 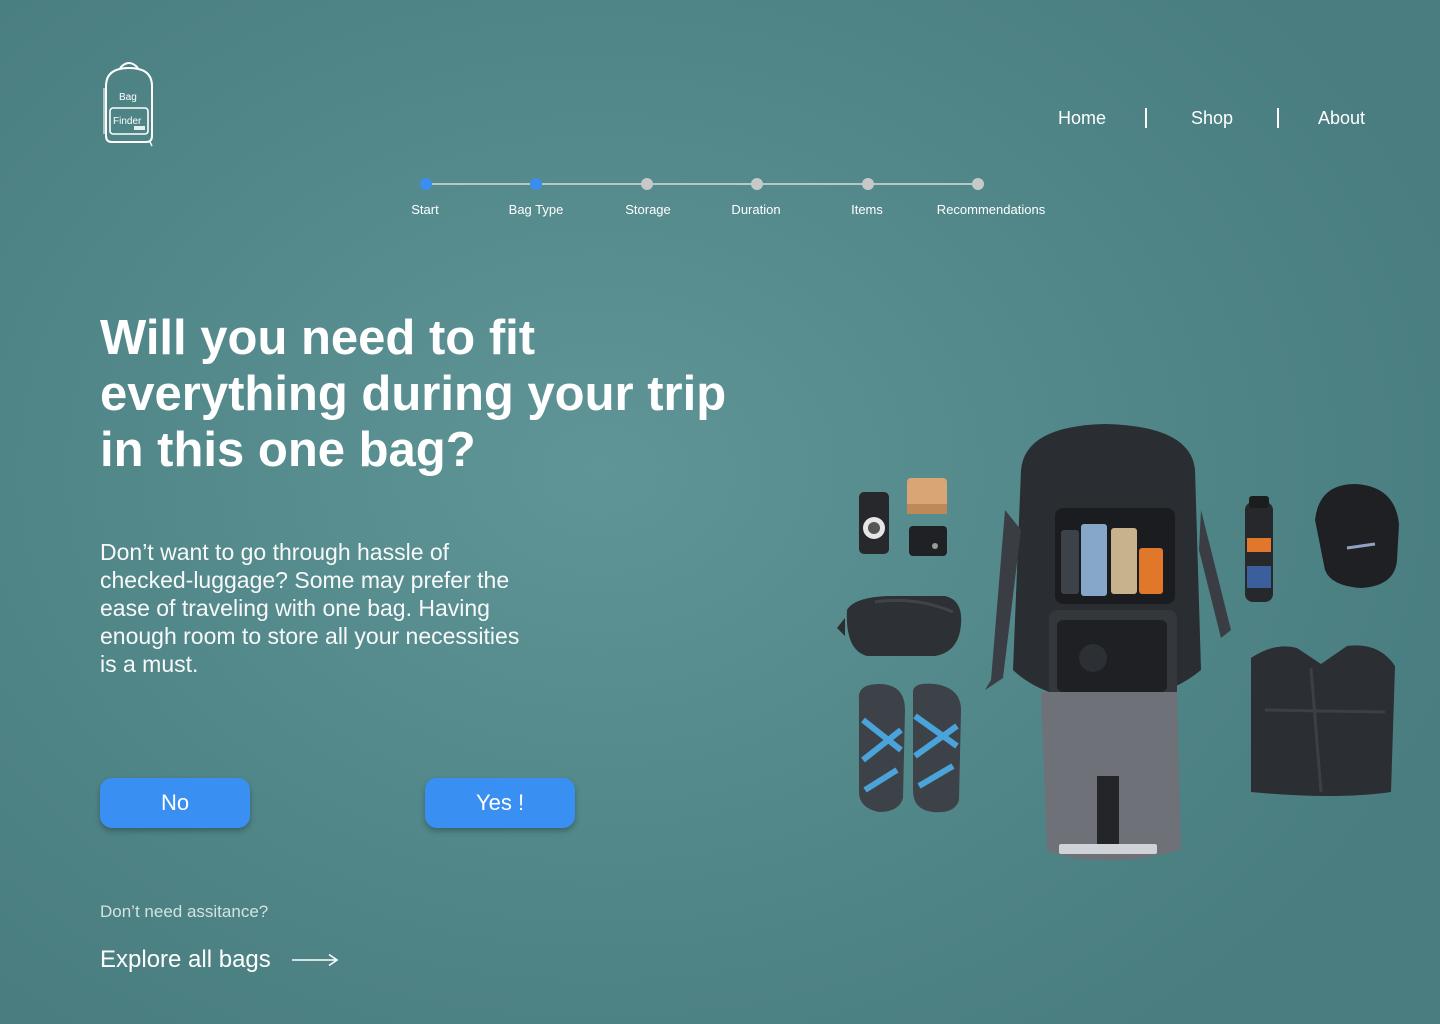 What do you see at coordinates (315, 960) in the screenshot?
I see `long-arrow-right-icon` at bounding box center [315, 960].